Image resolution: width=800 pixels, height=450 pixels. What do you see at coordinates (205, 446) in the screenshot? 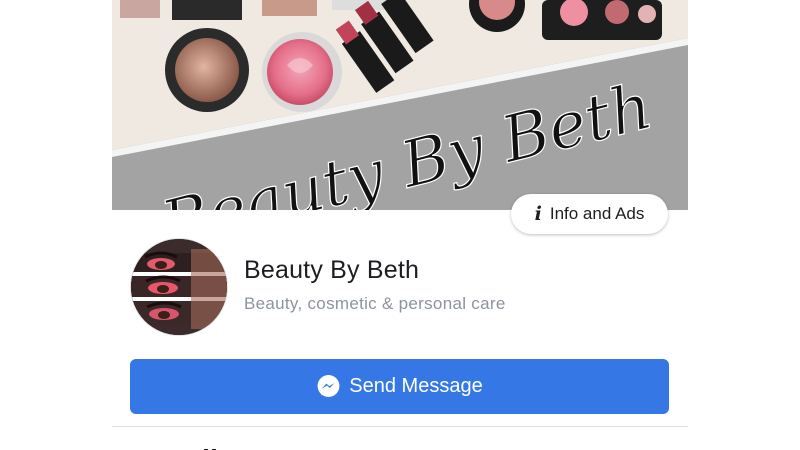
I see `partial-icon` at bounding box center [205, 446].